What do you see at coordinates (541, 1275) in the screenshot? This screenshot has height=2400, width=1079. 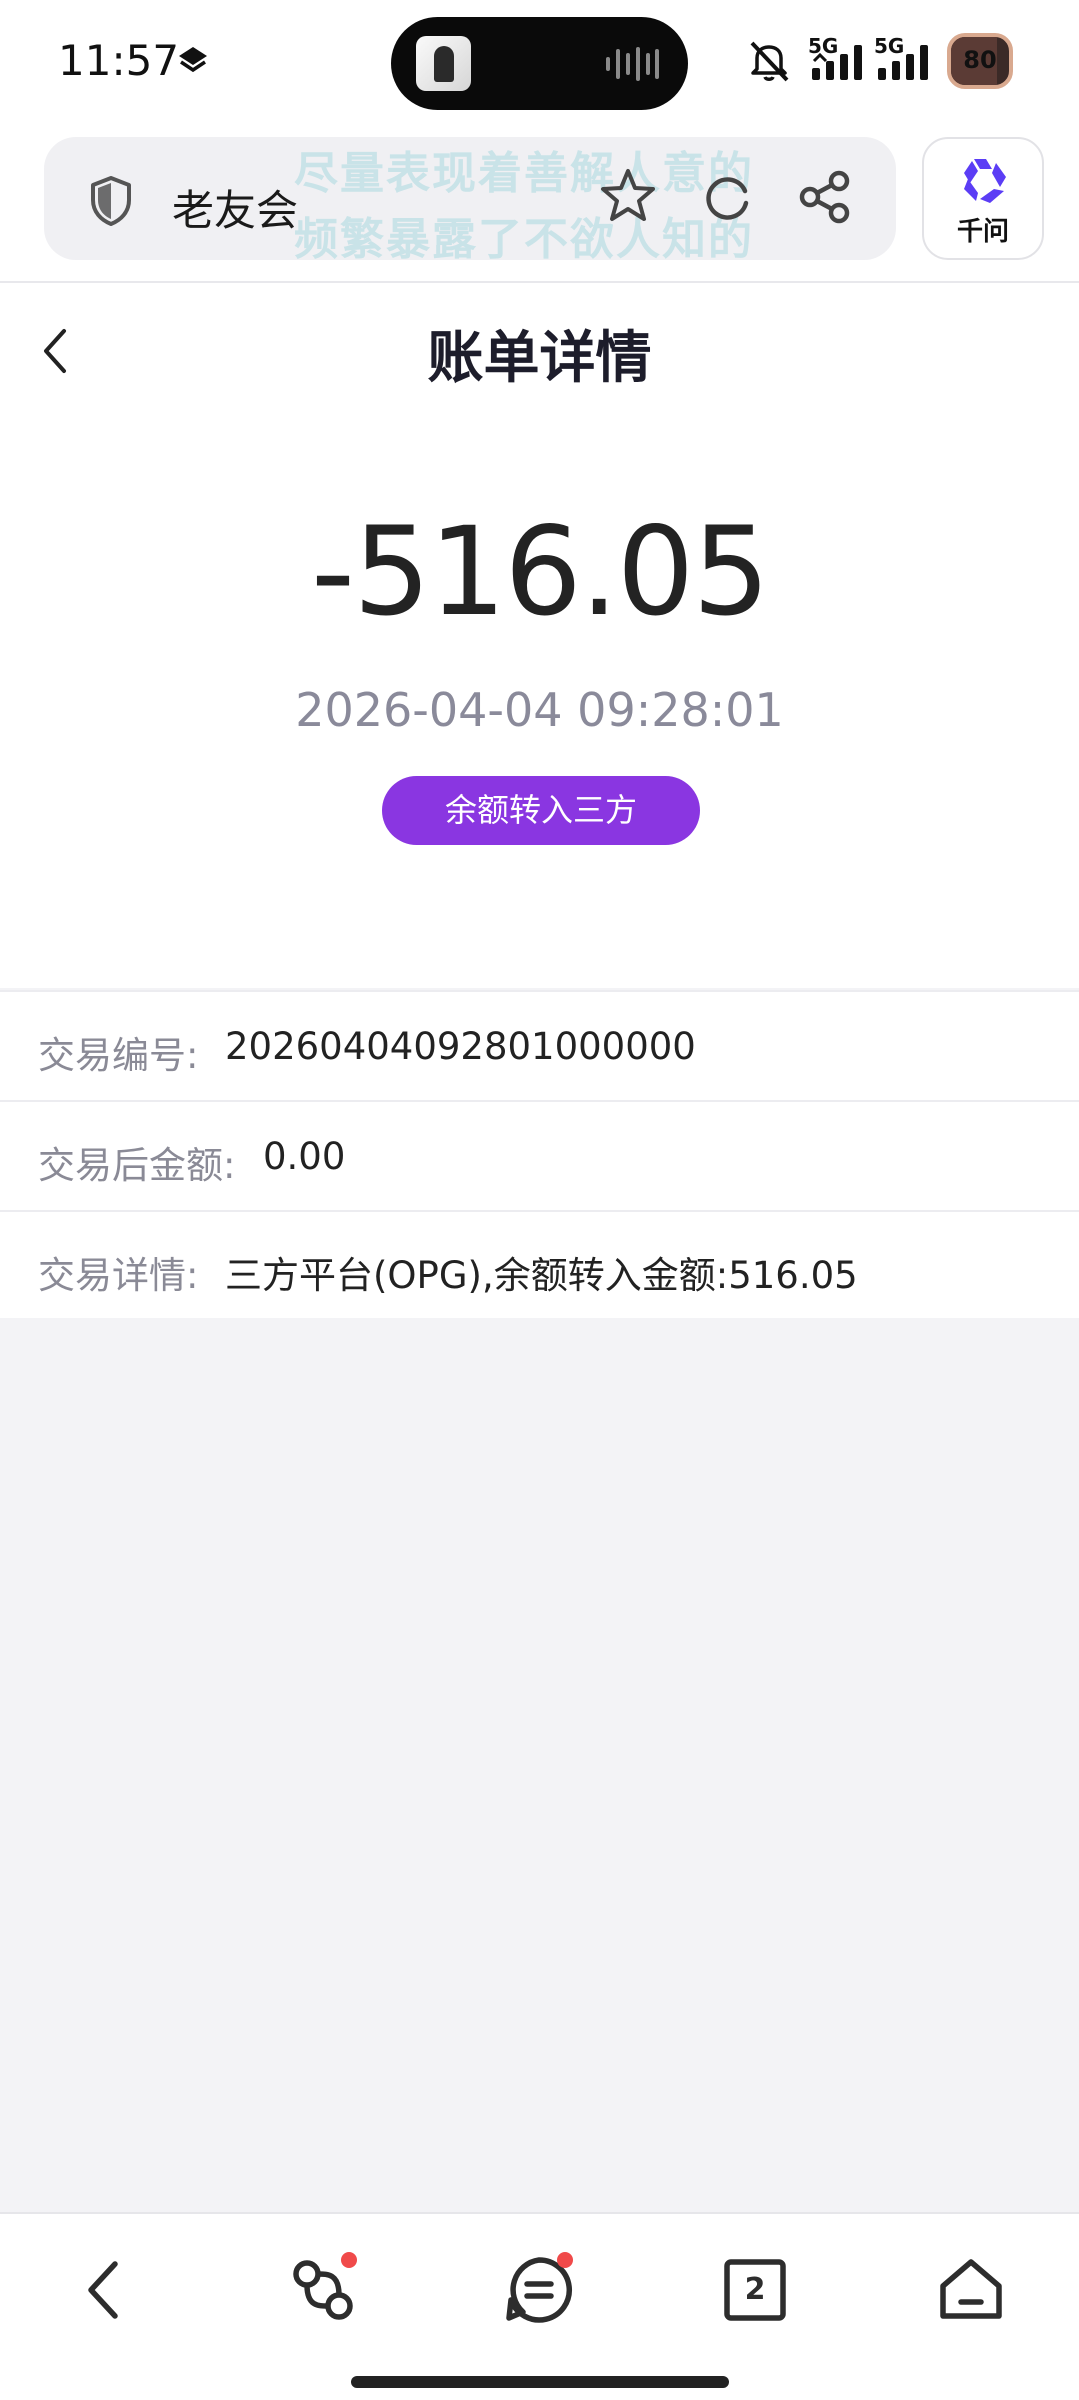 I see `detail-value: 三方平台(OPG),余额转入金额:516.05` at bounding box center [541, 1275].